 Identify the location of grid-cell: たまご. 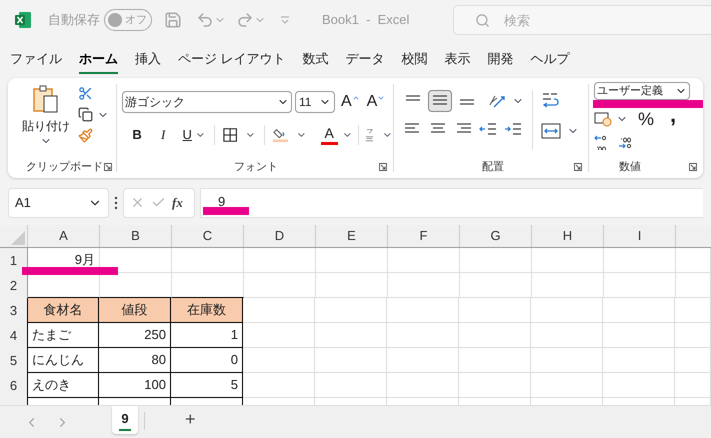
(63, 335).